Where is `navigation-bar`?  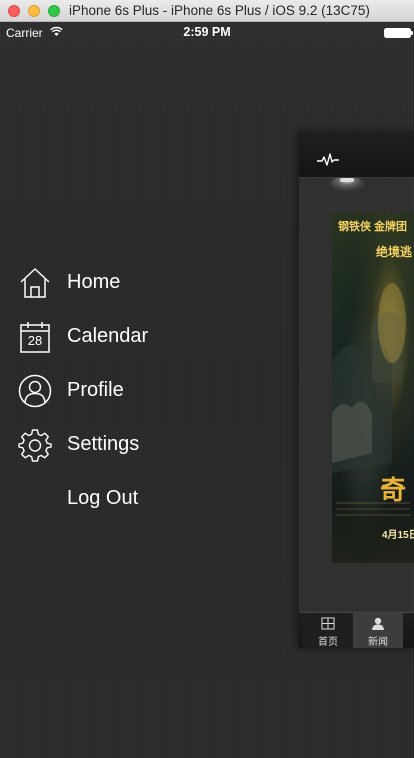 navigation-bar is located at coordinates (356, 154).